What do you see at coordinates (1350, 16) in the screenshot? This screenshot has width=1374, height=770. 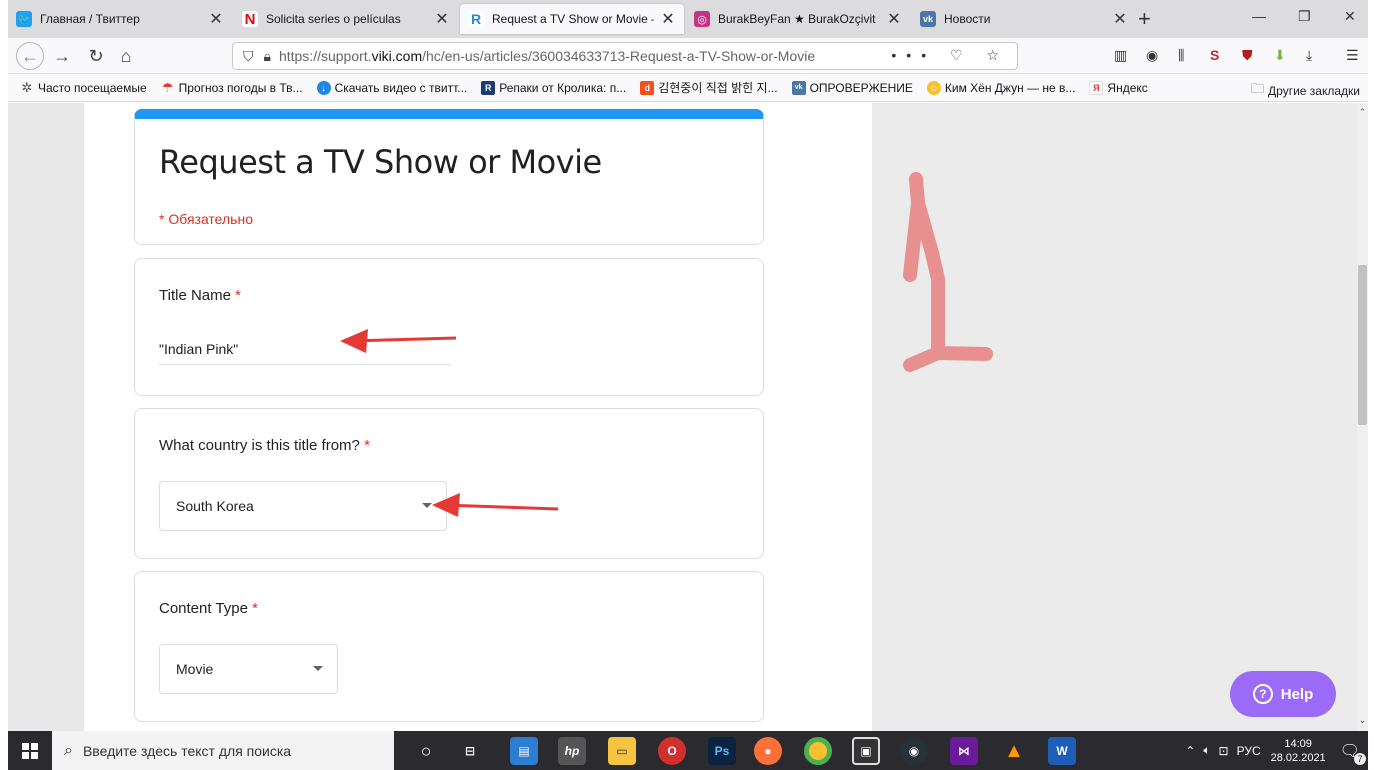 I see `close-window-icon: ✕` at bounding box center [1350, 16].